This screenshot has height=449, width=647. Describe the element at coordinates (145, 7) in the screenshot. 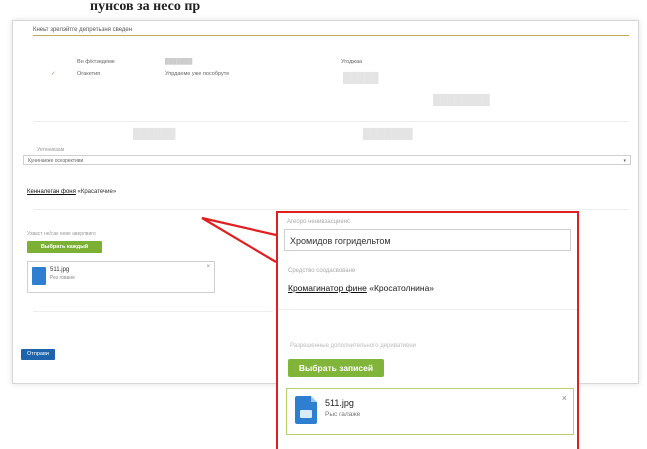

I see `top-caption: пунсов за несо пр` at that location.